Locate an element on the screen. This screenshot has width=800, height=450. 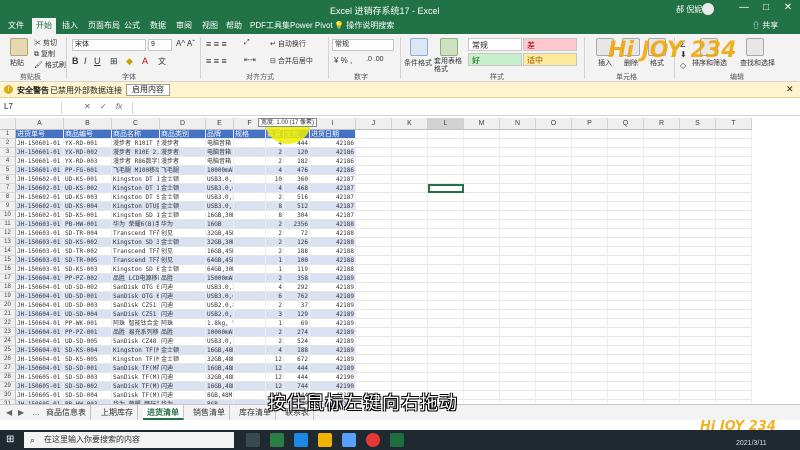
table-cell: 672 is located at coordinates (297, 359).